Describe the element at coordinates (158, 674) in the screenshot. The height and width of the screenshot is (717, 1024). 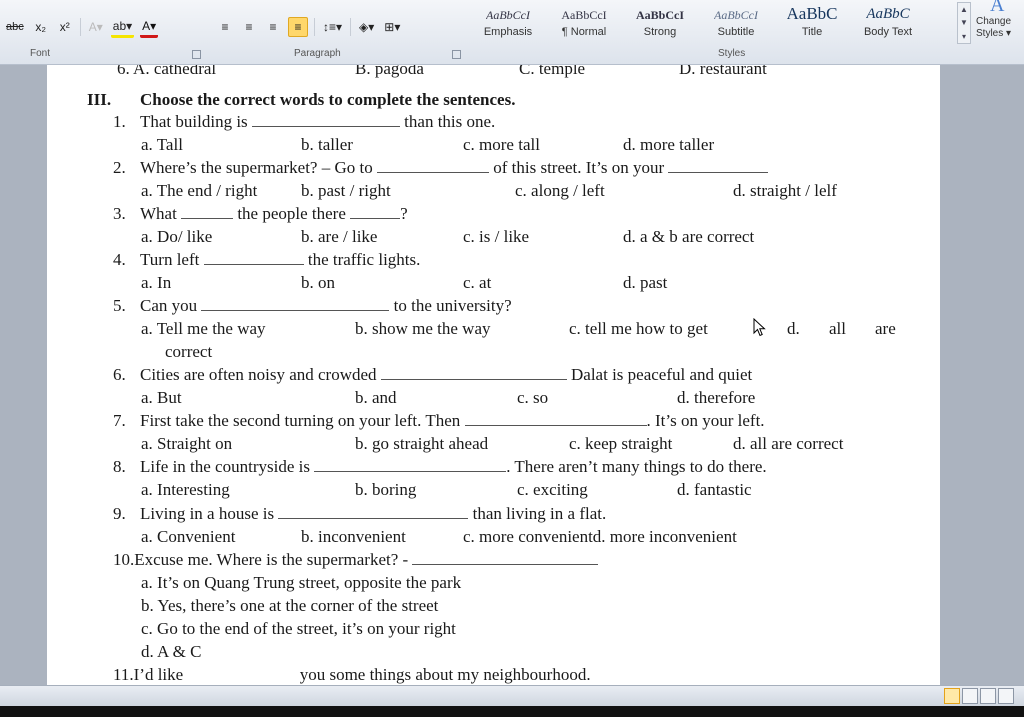
I see `question-text: I’d like` at that location.